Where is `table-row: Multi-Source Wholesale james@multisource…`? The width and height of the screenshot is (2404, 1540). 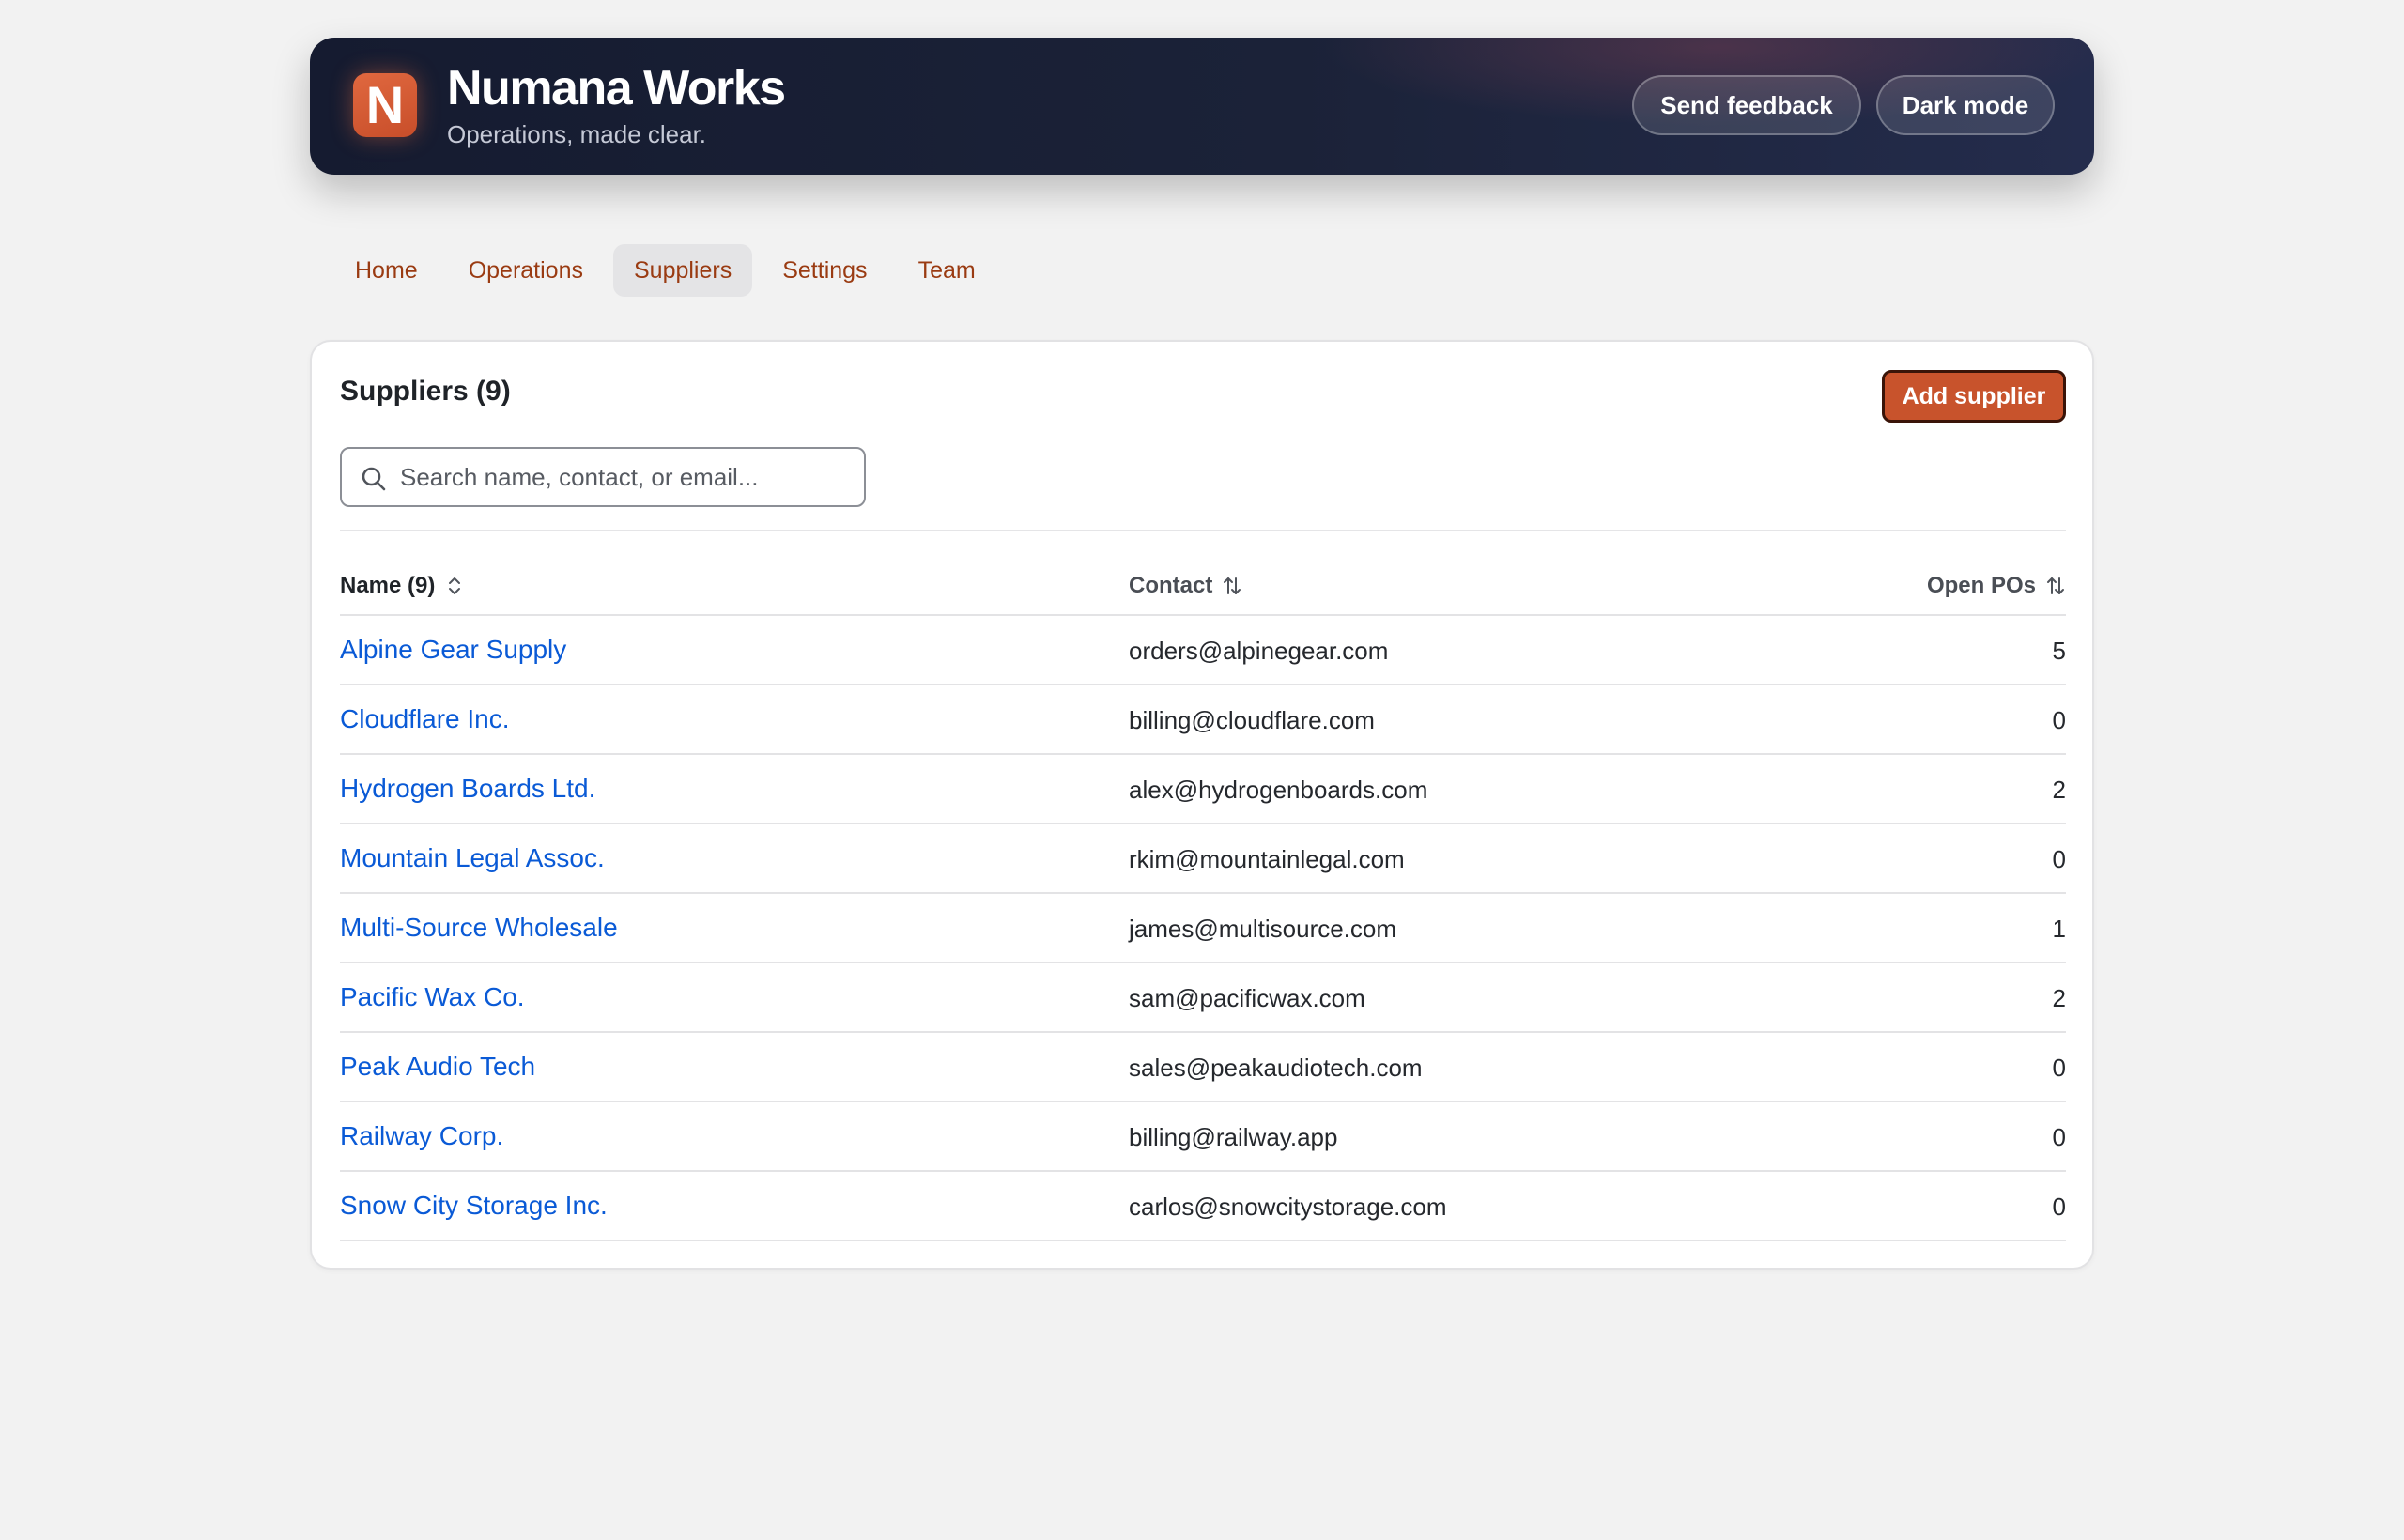 table-row: Multi-Source Wholesale james@multisource… is located at coordinates (1203, 928).